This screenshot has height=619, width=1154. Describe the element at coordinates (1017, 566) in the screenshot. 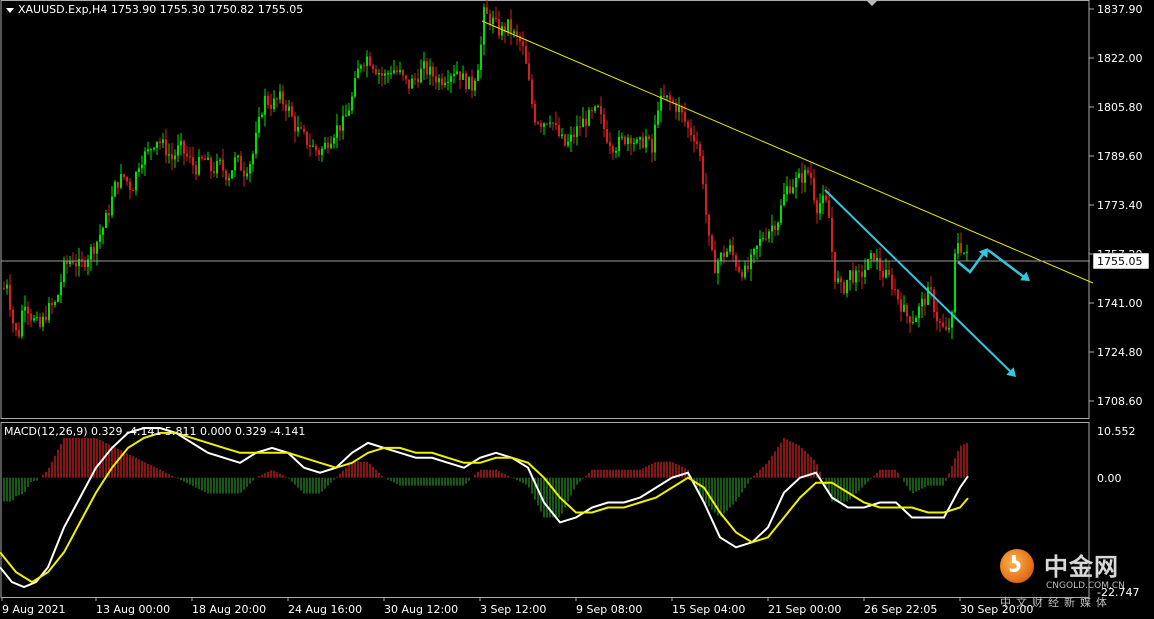

I see `cngold-logo-icon: ʖ` at that location.